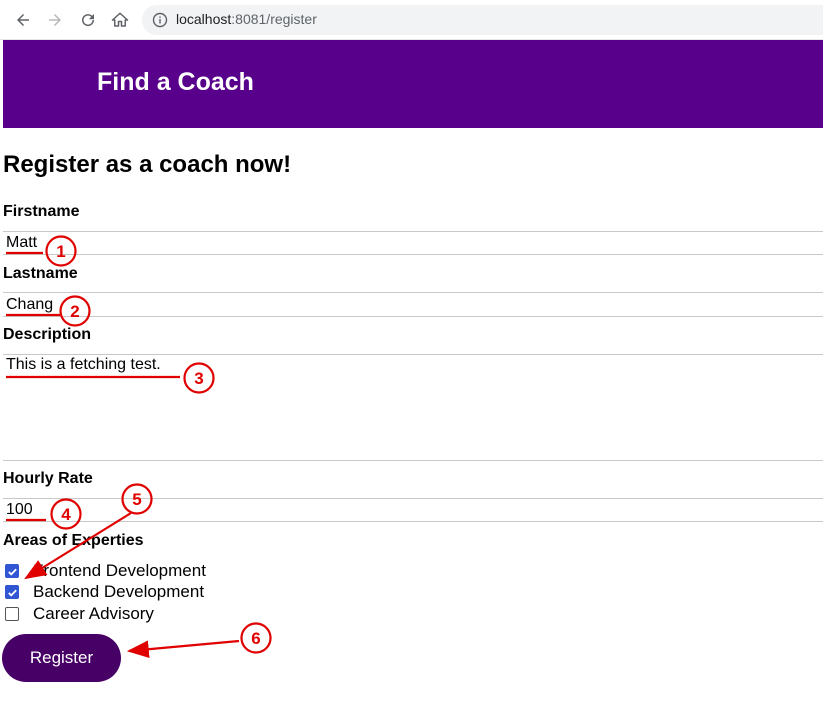 This screenshot has width=823, height=713. Describe the element at coordinates (204, 19) in the screenshot. I see `url-host: localhost` at that location.